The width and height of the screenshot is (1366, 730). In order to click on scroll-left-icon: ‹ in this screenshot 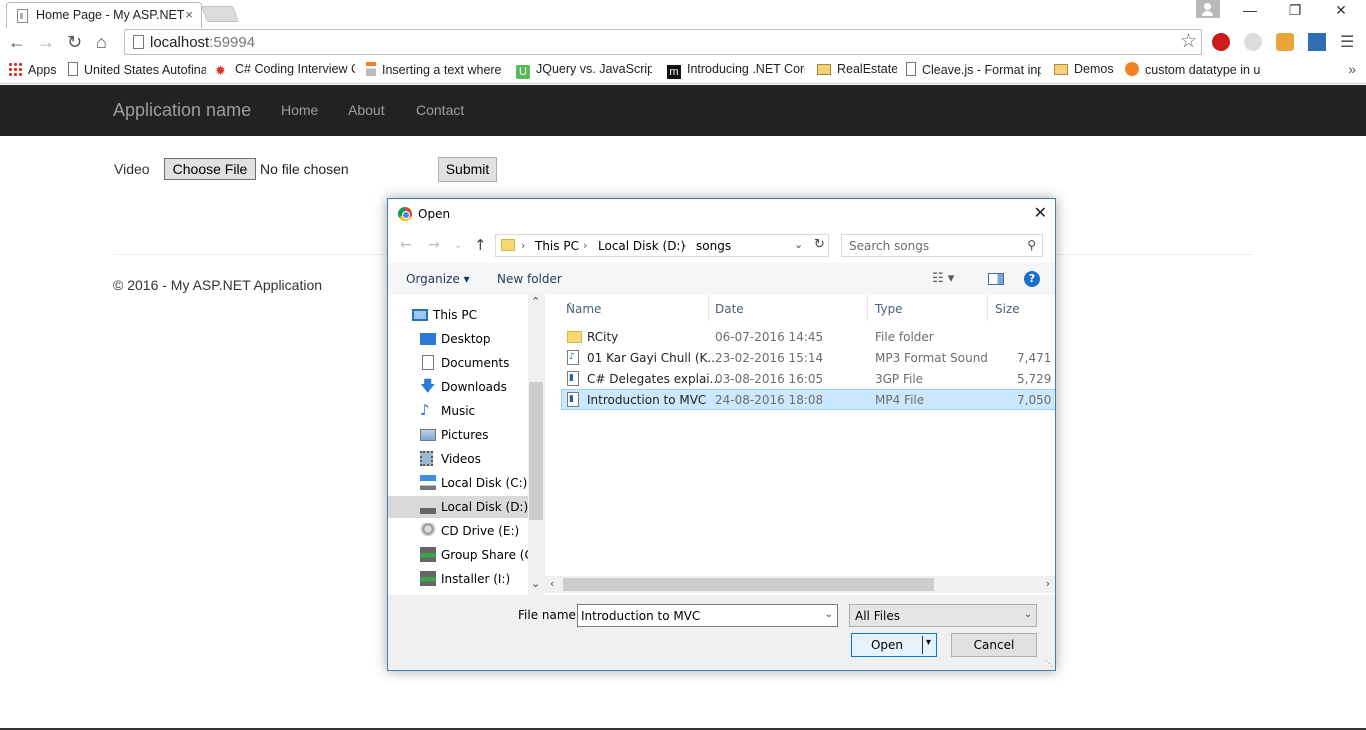, I will do `click(552, 583)`.